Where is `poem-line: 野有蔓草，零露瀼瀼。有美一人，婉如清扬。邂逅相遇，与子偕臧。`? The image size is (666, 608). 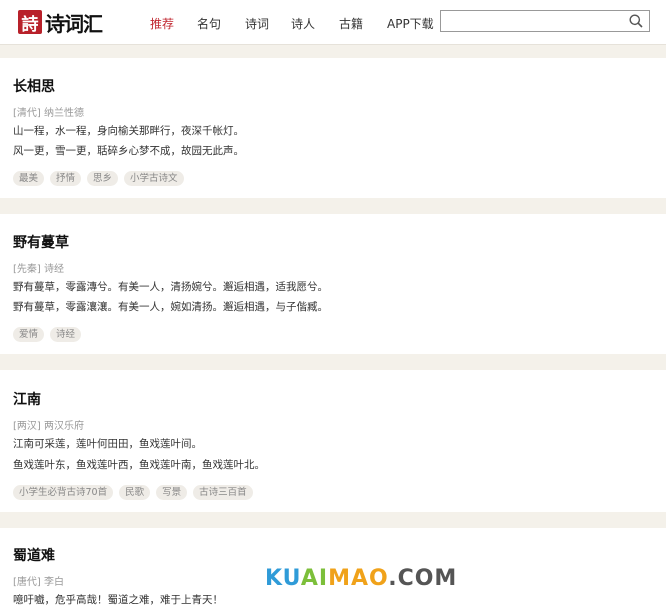
poem-line: 野有蔓草，零露瀼瀼。有美一人，婉如清扬。邂逅相遇，与子偕臧。 is located at coordinates (170, 307).